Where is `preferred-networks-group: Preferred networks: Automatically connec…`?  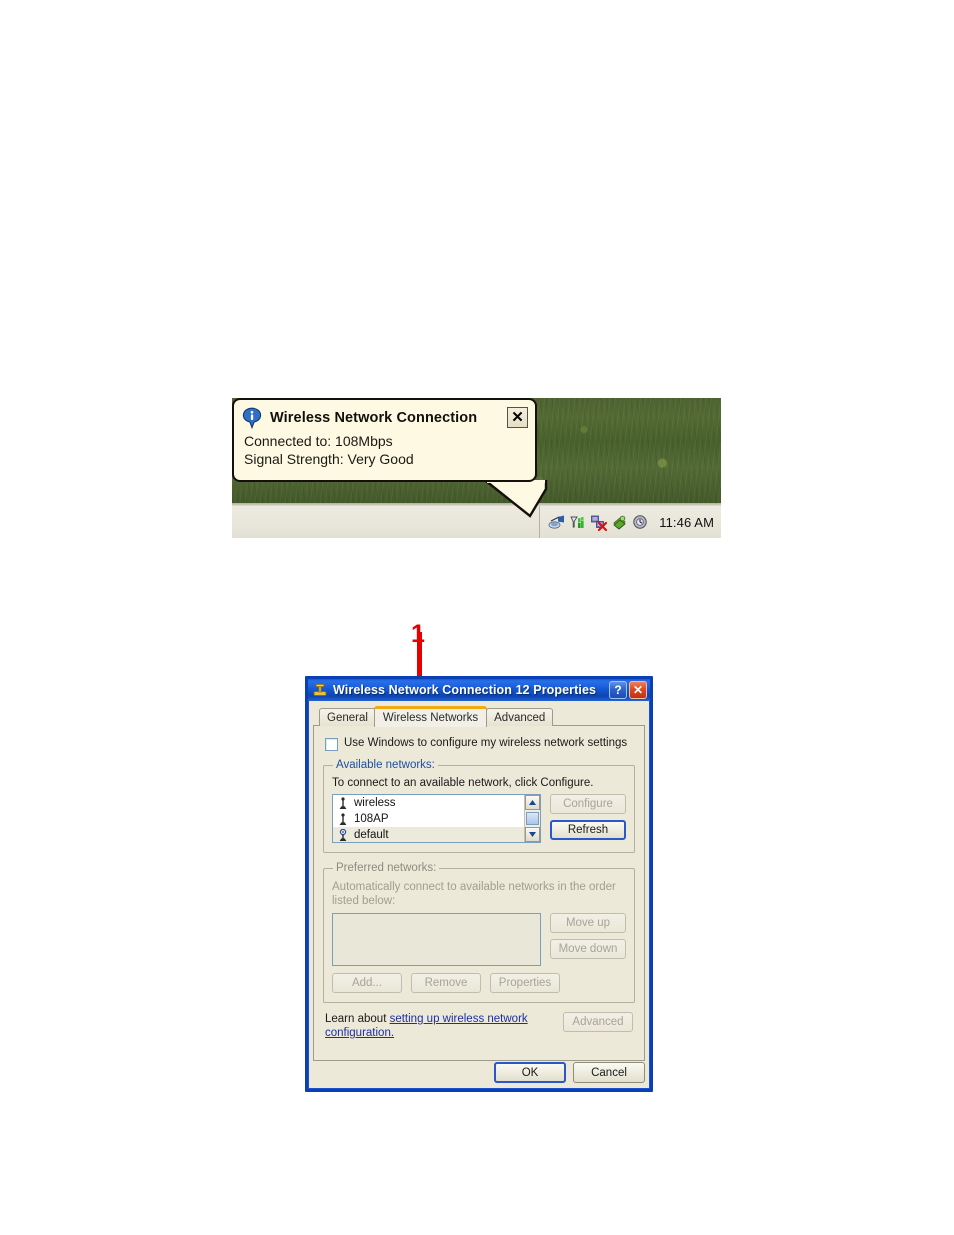 preferred-networks-group: Preferred networks: Automatically connec… is located at coordinates (479, 932).